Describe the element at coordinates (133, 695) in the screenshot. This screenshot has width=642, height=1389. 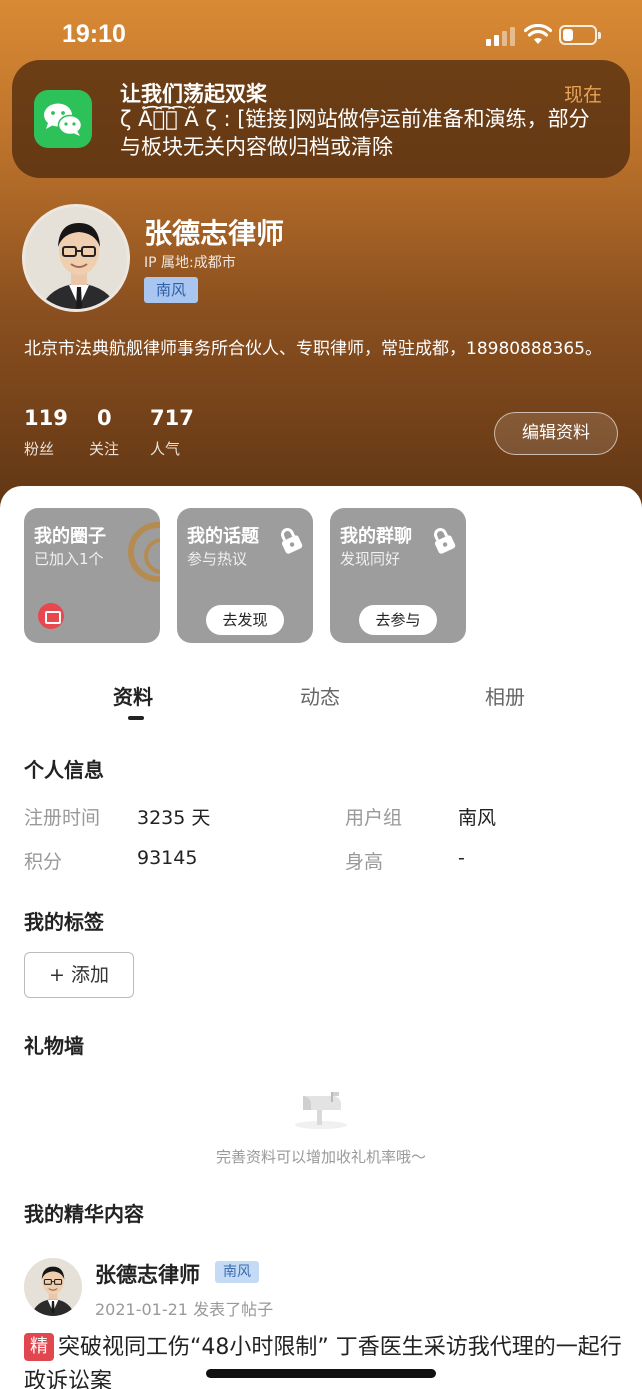
I see `tab-profile-info: 资料` at that location.